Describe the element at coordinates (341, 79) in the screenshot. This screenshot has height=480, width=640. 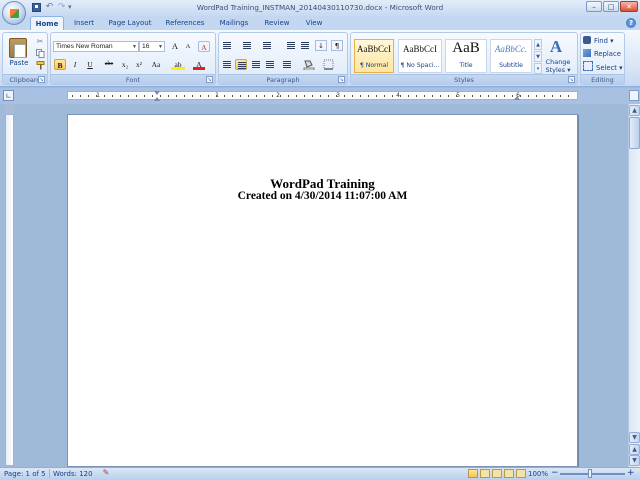
I see `paragraph-dialog-launcher: ↘` at that location.